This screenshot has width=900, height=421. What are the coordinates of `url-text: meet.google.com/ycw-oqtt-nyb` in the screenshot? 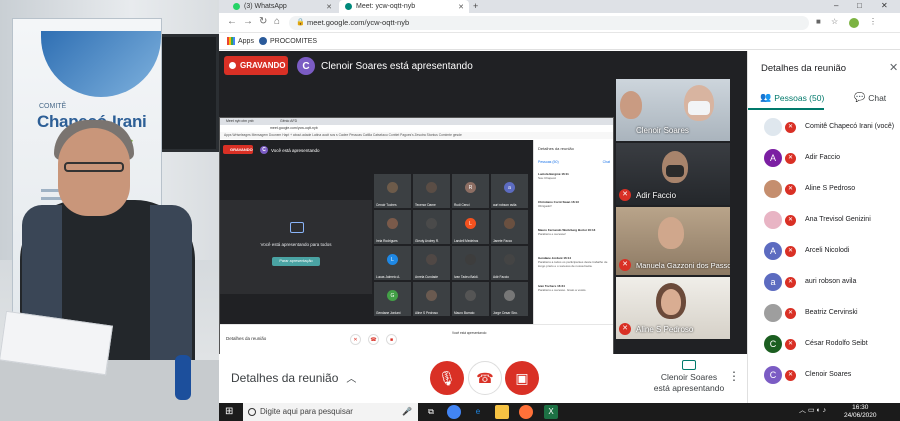 It's located at (358, 22).